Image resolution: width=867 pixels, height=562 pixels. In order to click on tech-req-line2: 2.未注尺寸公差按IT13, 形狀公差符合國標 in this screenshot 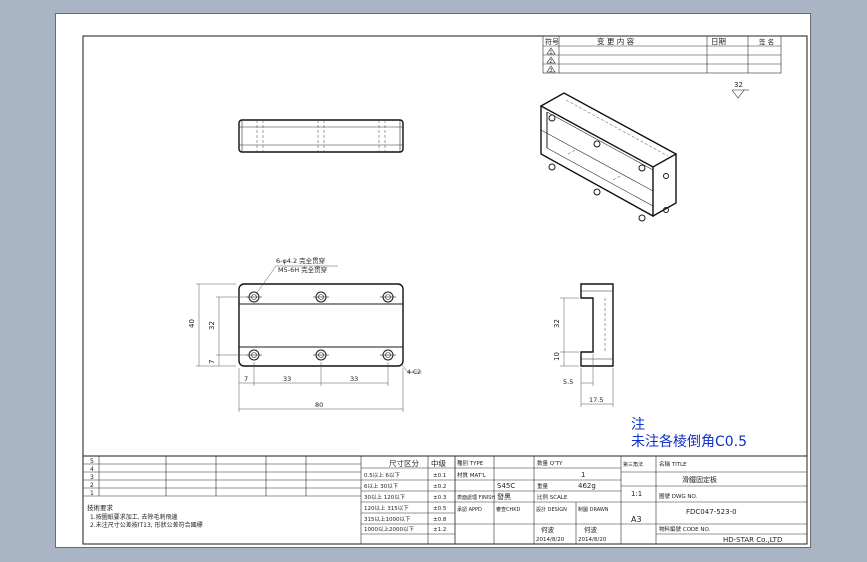, I will do `click(146, 525)`.